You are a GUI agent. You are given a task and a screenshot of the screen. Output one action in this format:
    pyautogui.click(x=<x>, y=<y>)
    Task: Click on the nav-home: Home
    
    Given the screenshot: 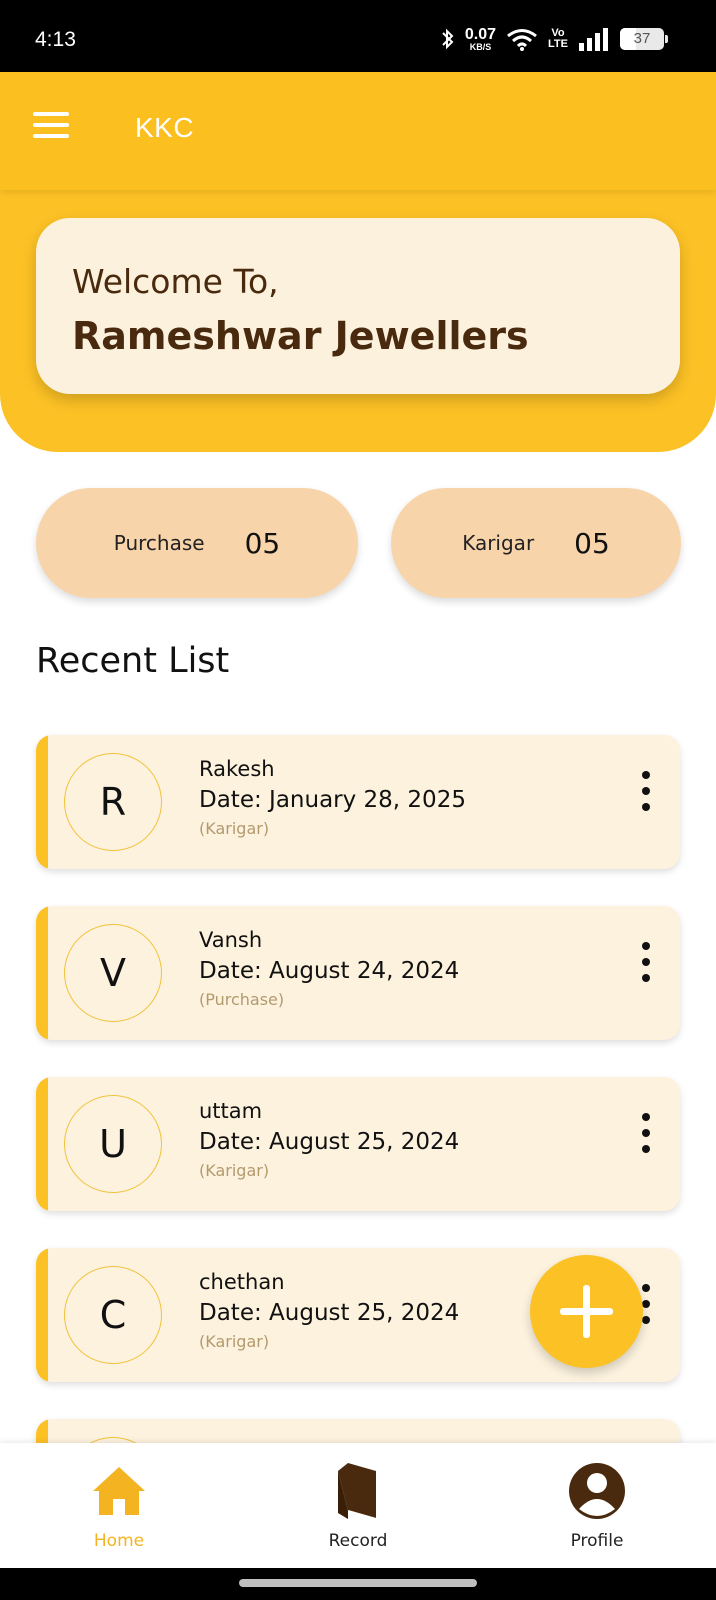 What is the action you would take?
    pyautogui.click(x=119, y=1505)
    